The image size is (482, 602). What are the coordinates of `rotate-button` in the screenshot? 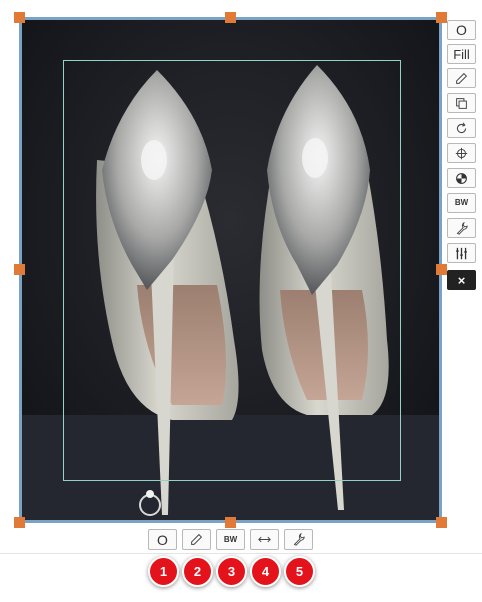 It's located at (461, 128).